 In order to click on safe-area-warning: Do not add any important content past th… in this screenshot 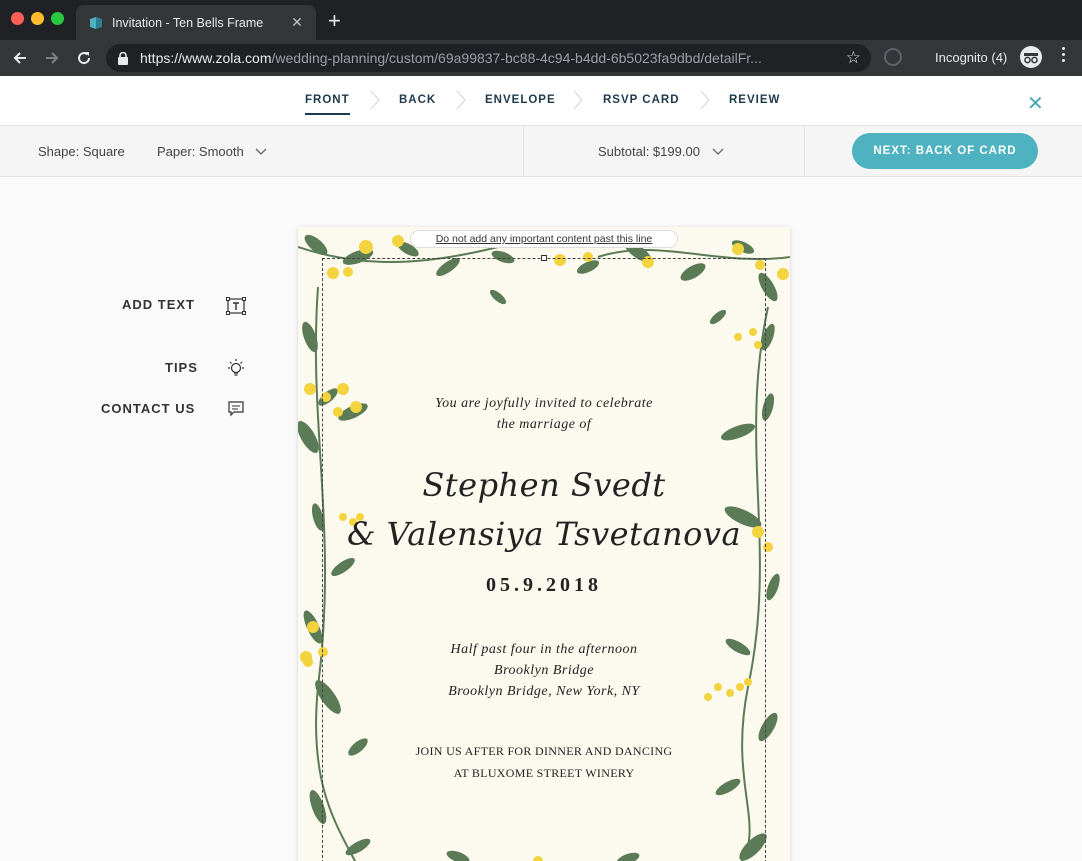, I will do `click(544, 239)`.